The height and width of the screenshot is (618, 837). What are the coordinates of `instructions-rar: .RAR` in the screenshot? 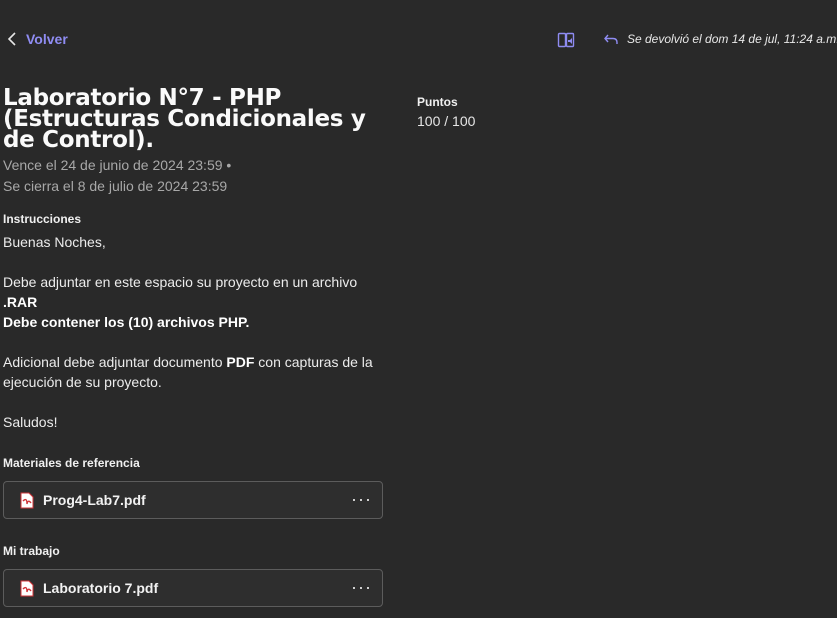 It's located at (20, 302).